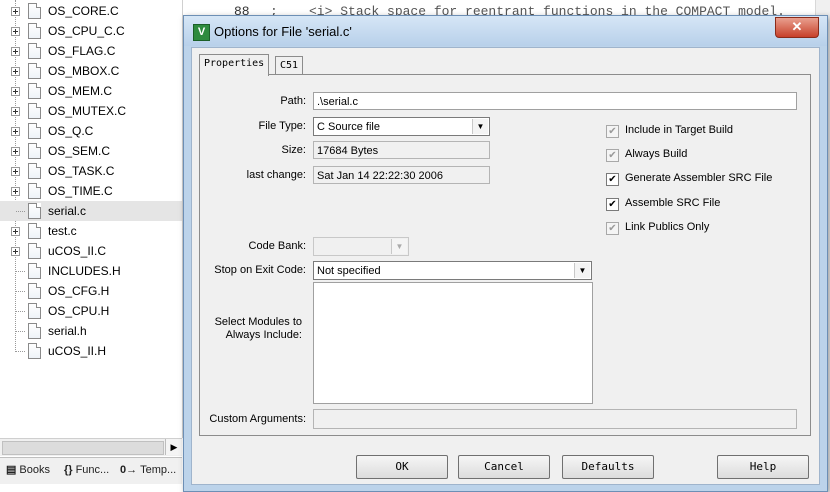 This screenshot has width=830, height=492. I want to click on project-tab-books: ▤ Books, so click(28, 470).